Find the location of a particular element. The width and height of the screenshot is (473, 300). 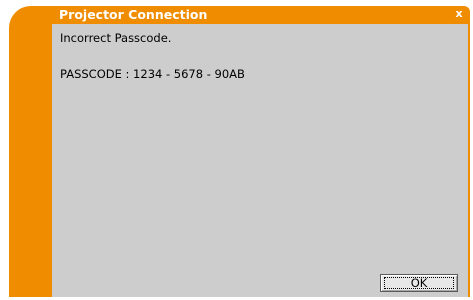

passcode-text: PASSCODE : 1234 - 5678 - 90AB is located at coordinates (152, 74).